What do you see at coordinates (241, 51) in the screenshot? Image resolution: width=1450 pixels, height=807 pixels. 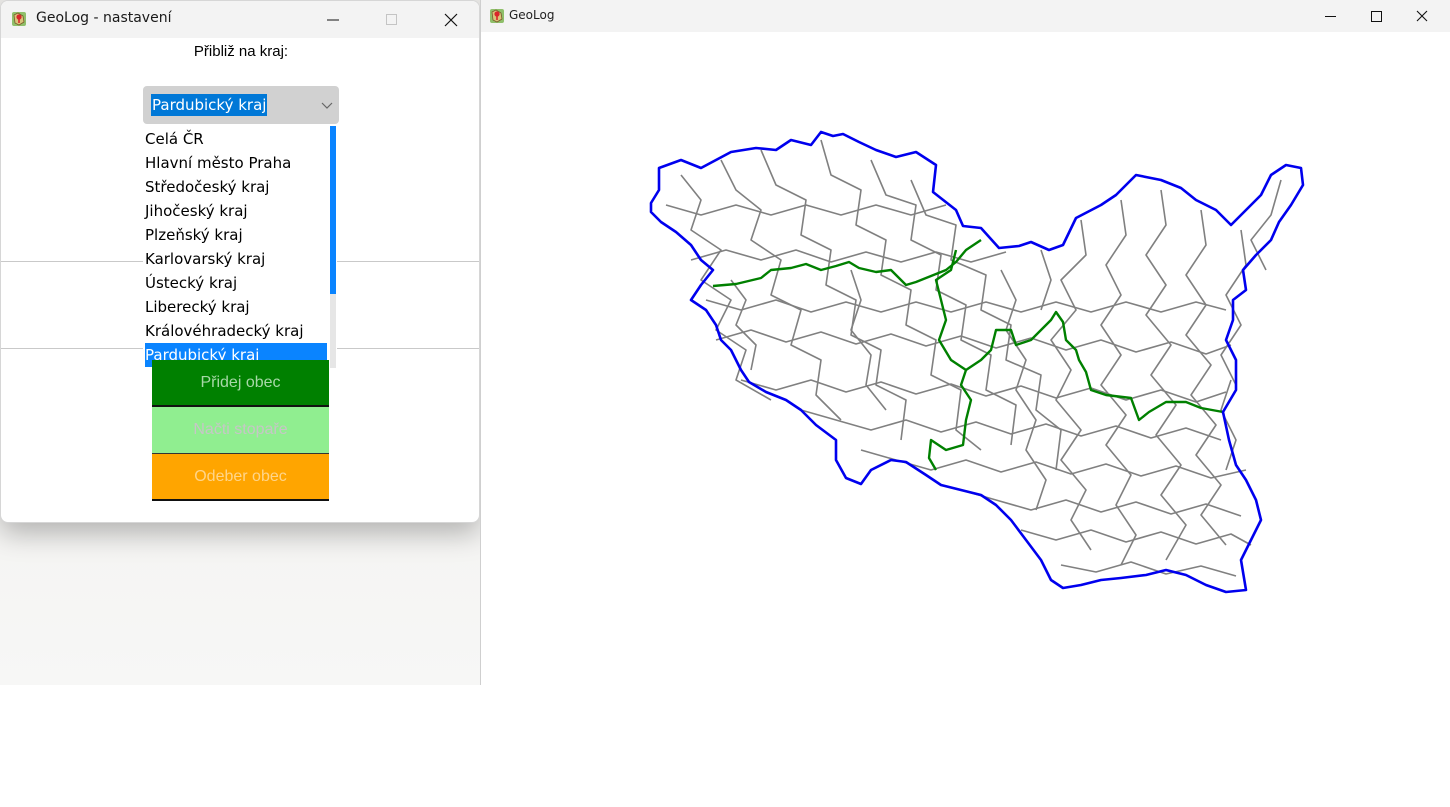 I see `zoom-to-region-label: Přibliž na kraj:` at bounding box center [241, 51].